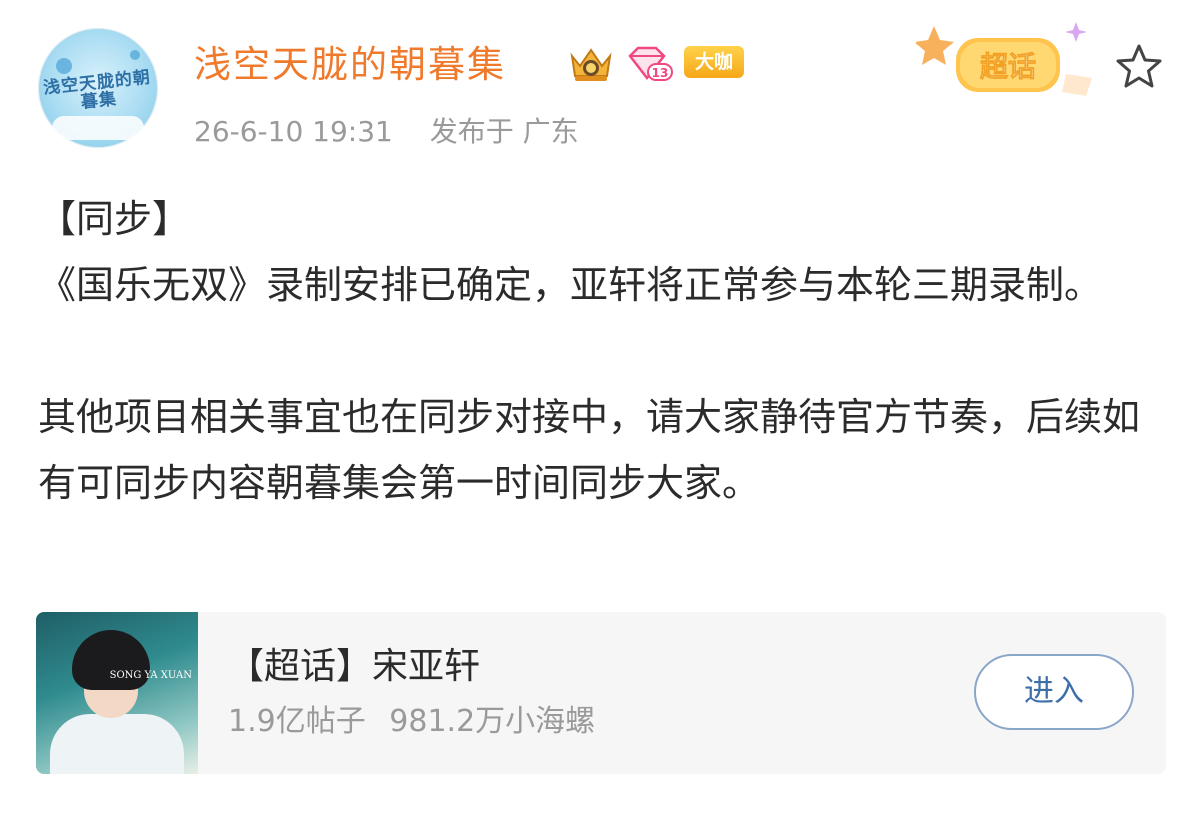 This screenshot has height=825, width=1200. I want to click on super-topic-badge: 超话, so click(1011, 63).